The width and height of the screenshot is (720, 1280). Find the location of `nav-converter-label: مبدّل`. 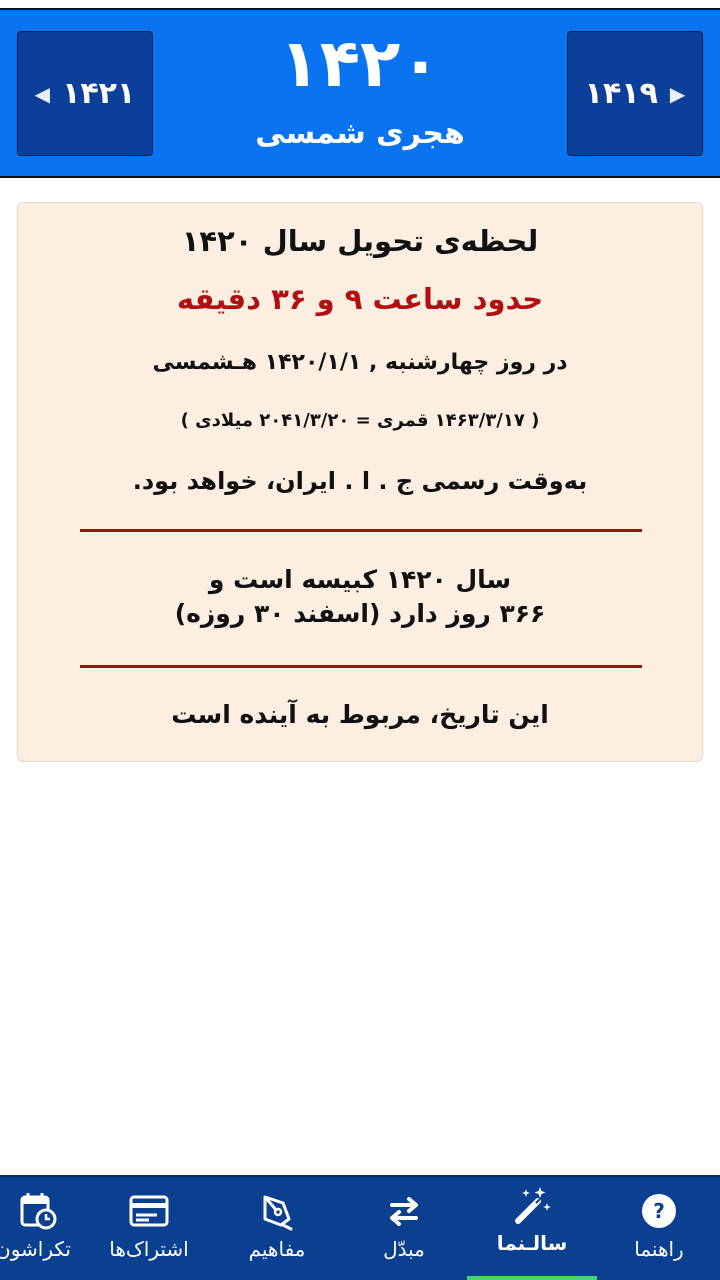

nav-converter-label: مبدّل is located at coordinates (404, 1249).